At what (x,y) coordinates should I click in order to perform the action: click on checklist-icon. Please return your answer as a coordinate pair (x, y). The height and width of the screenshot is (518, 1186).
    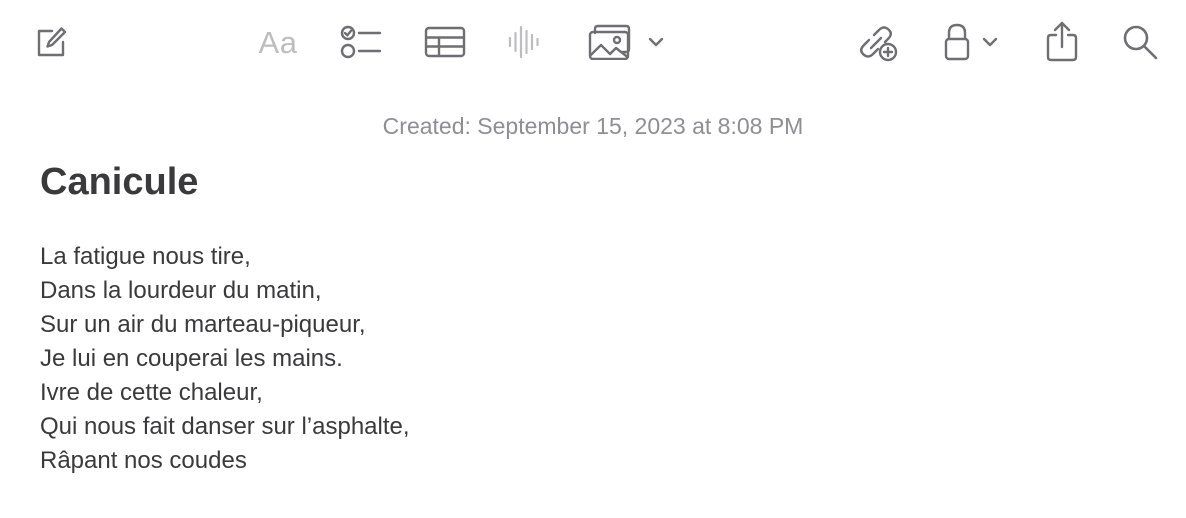
    Looking at the image, I should click on (361, 42).